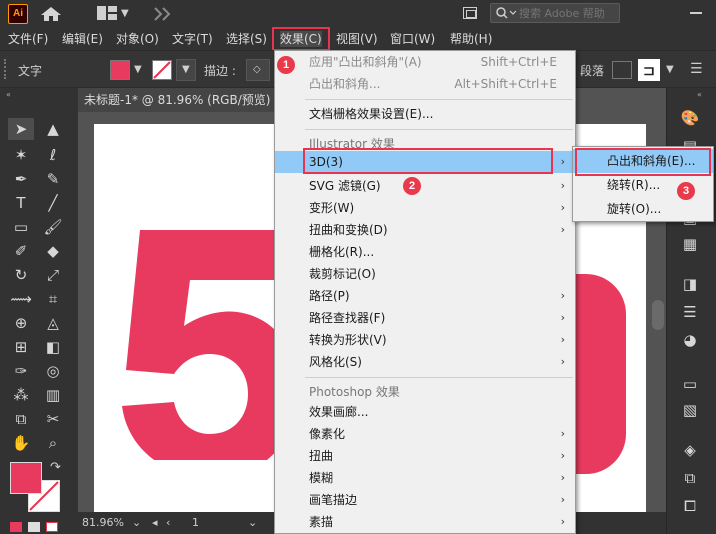  Describe the element at coordinates (21, 395) in the screenshot. I see `symbol-sprayer-tool-icon: ⁂` at that location.